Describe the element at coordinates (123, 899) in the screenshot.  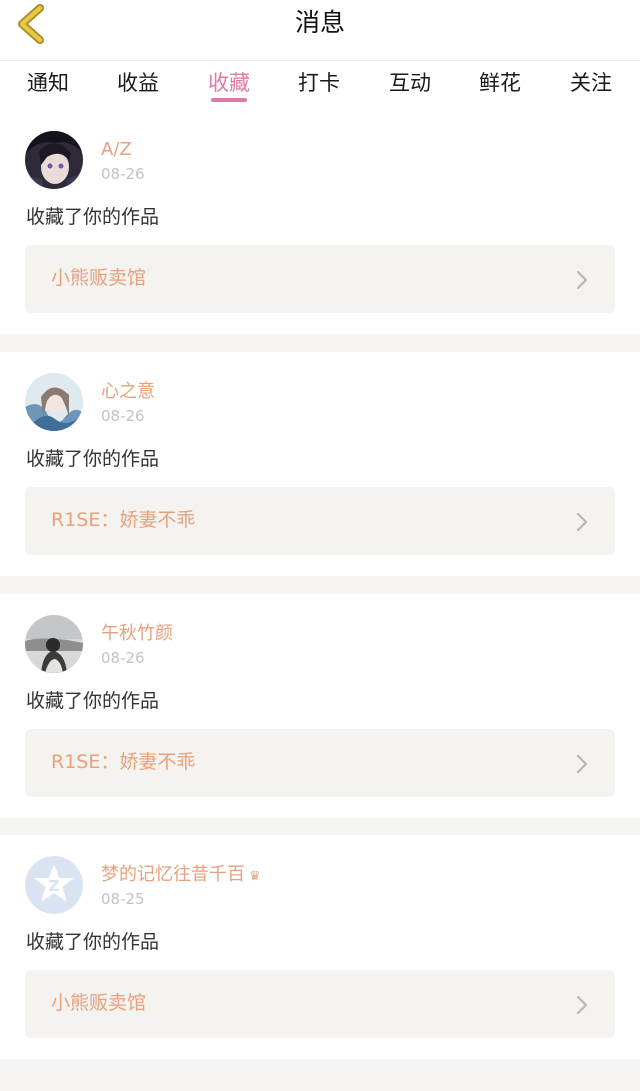
I see `message-date: 08-25` at that location.